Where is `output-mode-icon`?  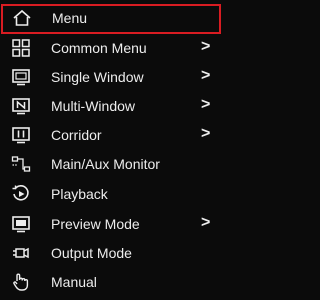 output-mode-icon is located at coordinates (21, 253).